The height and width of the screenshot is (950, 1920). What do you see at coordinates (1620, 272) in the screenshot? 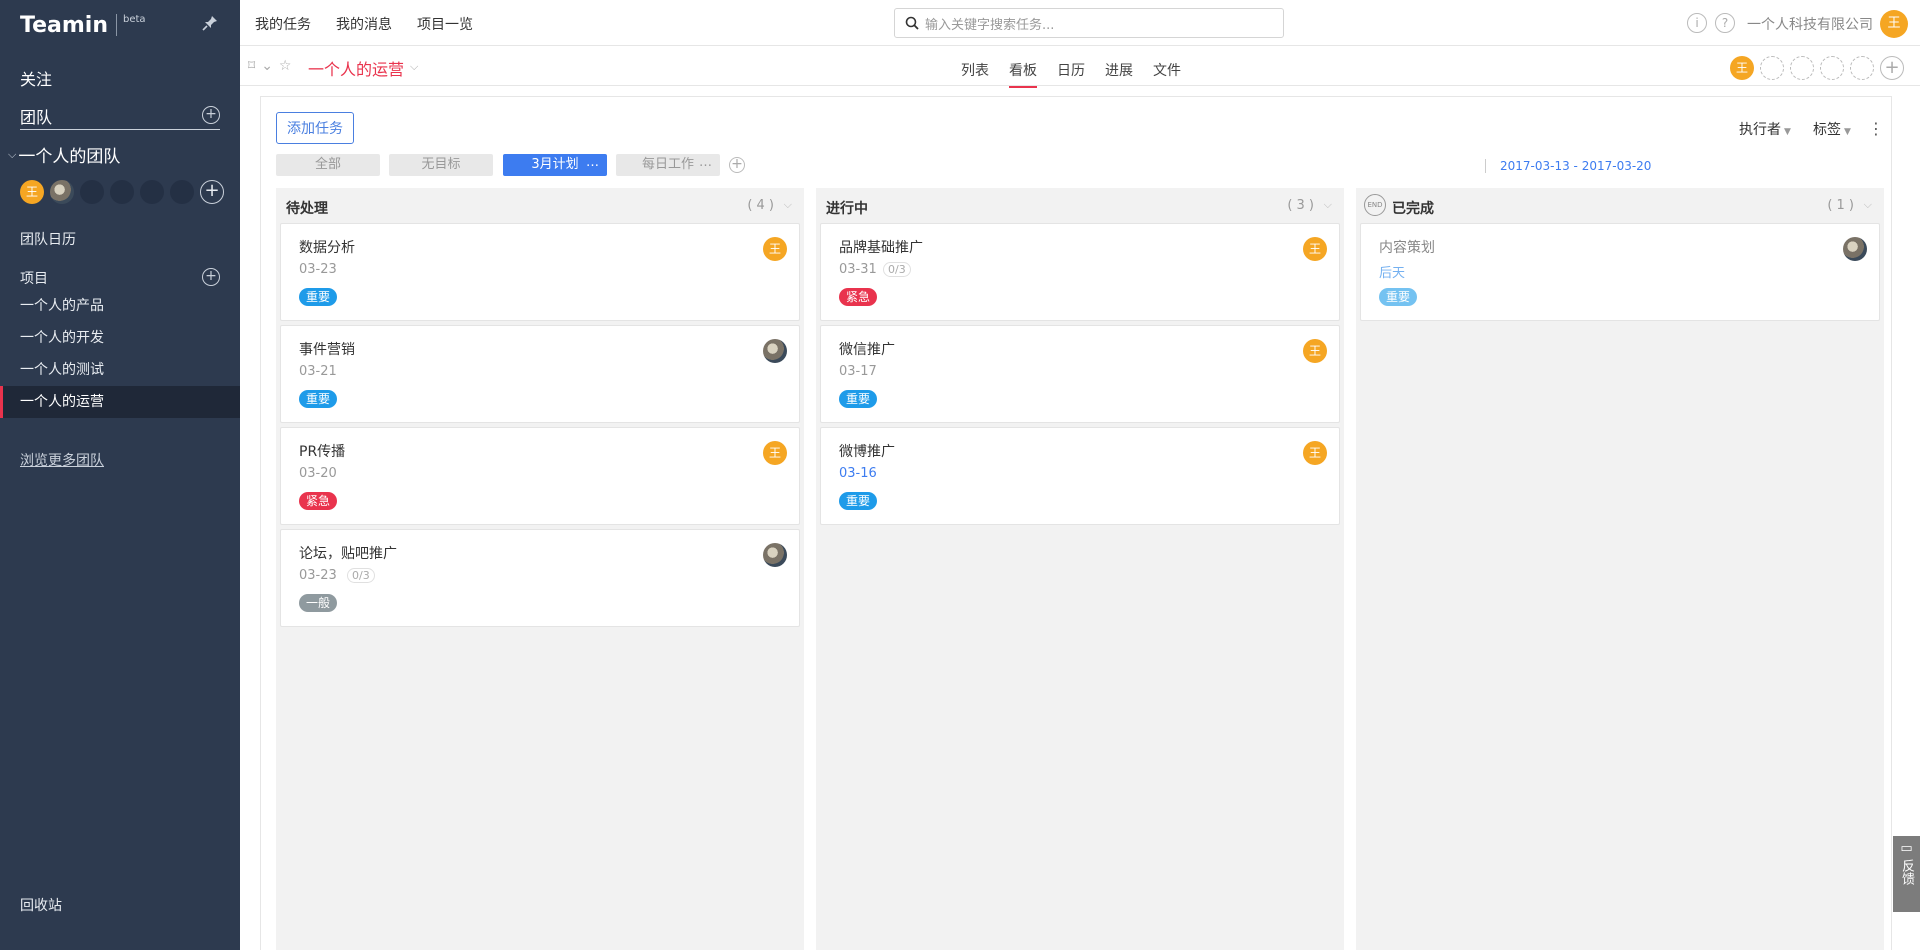
I see `task-card: 内容策划 后天 重要` at bounding box center [1620, 272].